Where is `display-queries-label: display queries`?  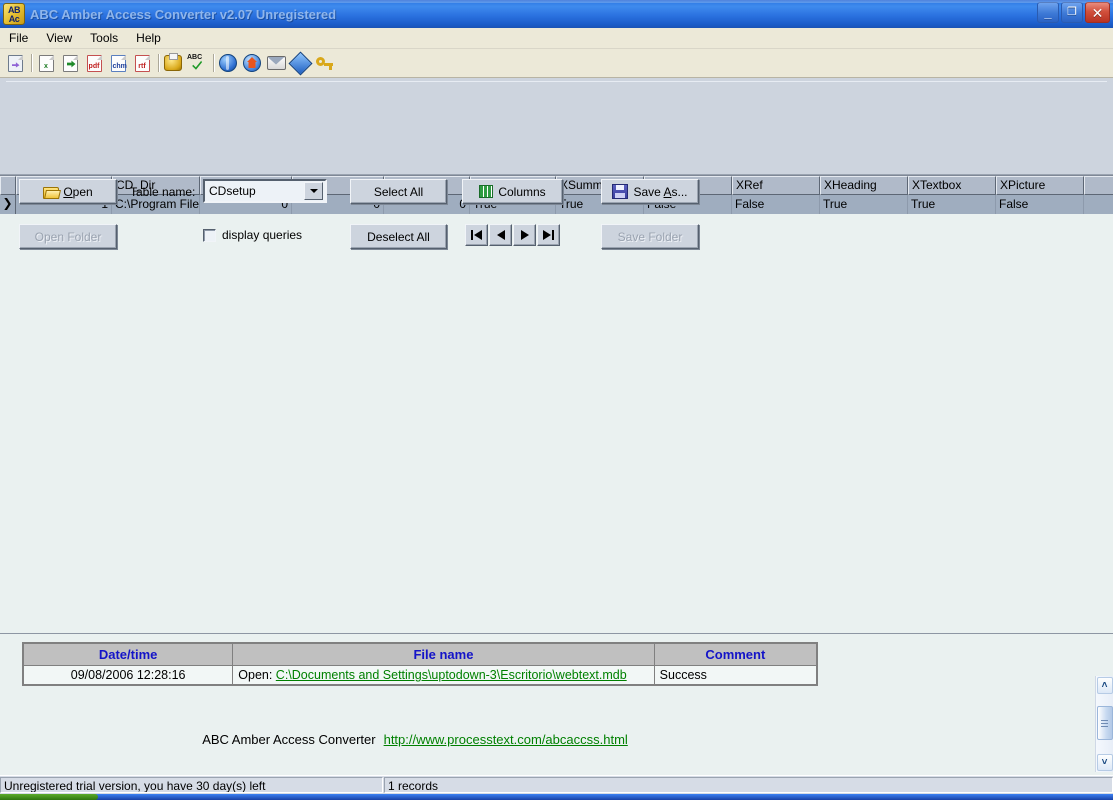
display-queries-label: display queries is located at coordinates (262, 235).